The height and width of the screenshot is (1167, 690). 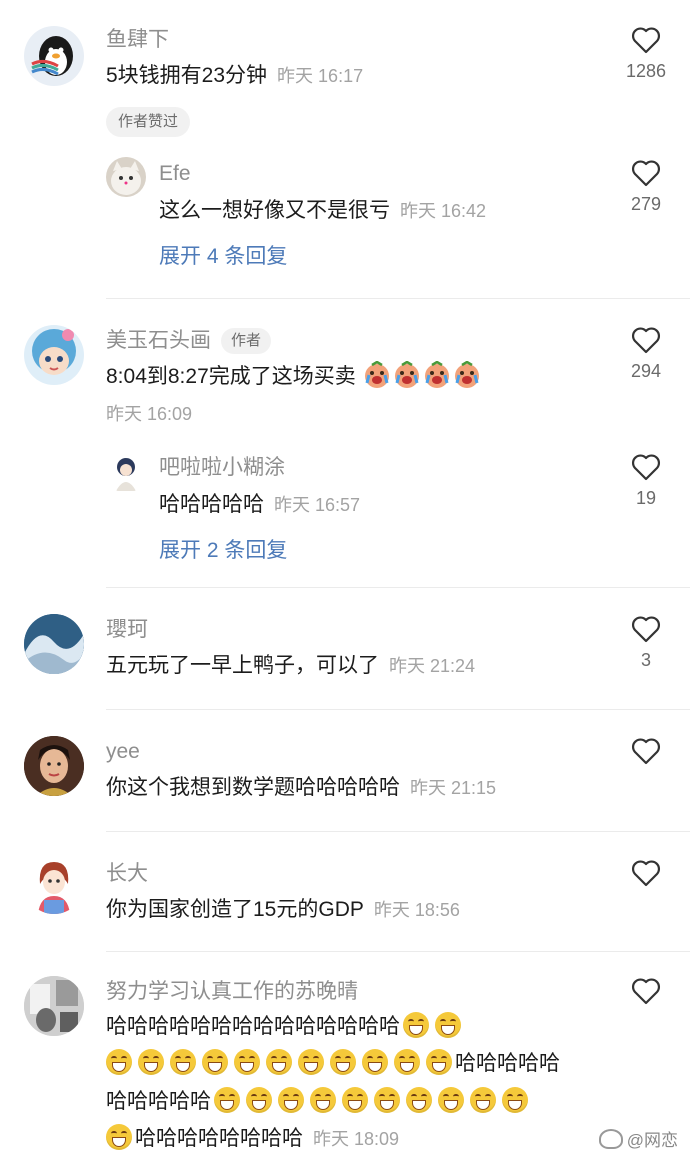 I want to click on reply-time: 昨天 16:42, so click(x=443, y=211).